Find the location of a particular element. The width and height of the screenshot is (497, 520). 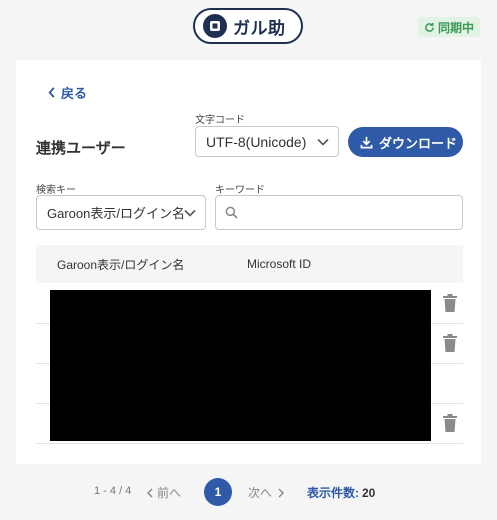

per-page-selector: 表示件数: 20 is located at coordinates (341, 492).